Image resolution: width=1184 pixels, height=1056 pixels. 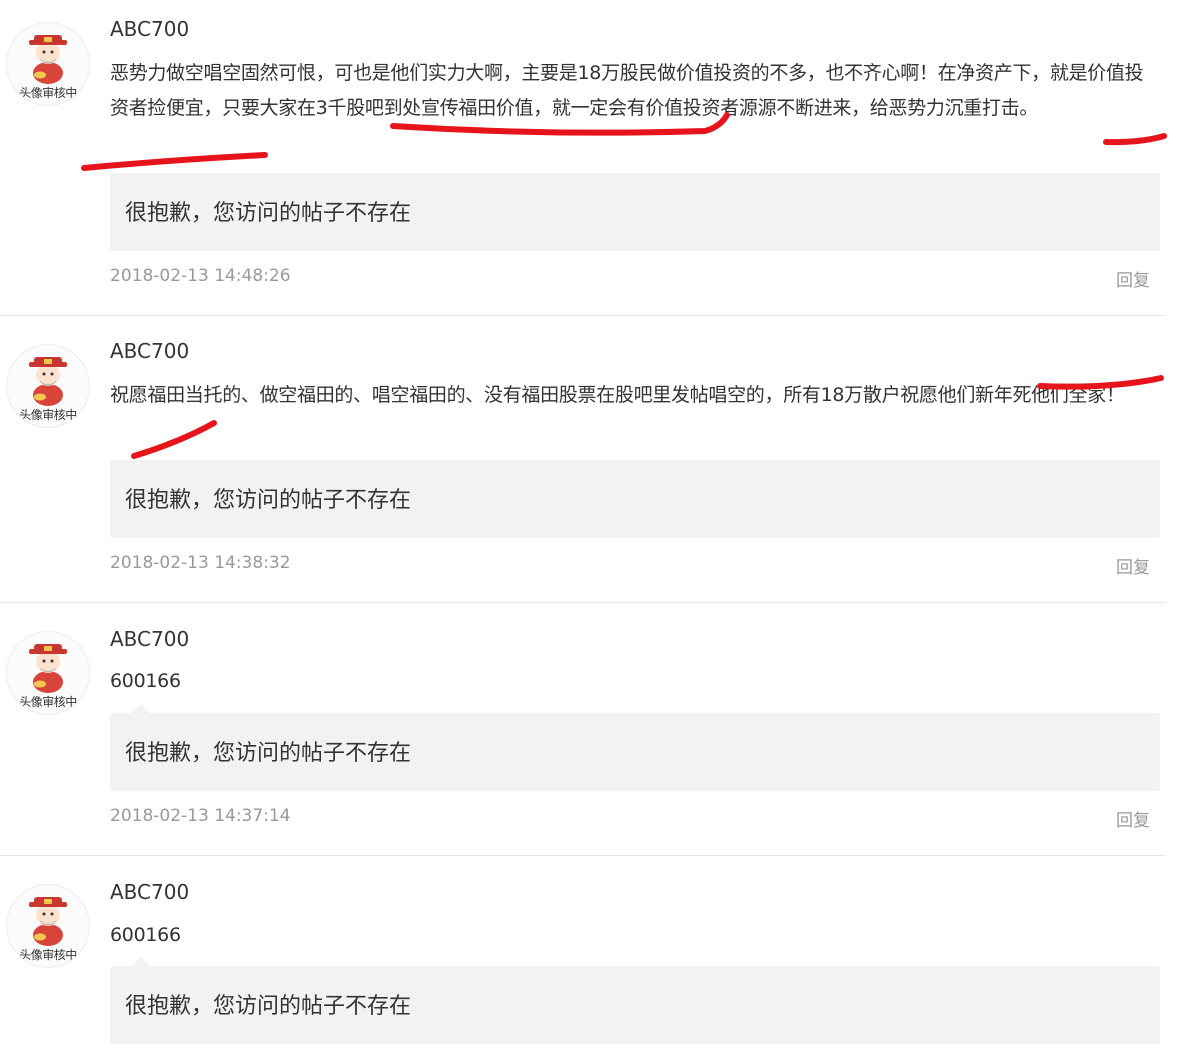 I want to click on comment-timestamp: 2018-02-13 14:38:32, so click(x=200, y=563).